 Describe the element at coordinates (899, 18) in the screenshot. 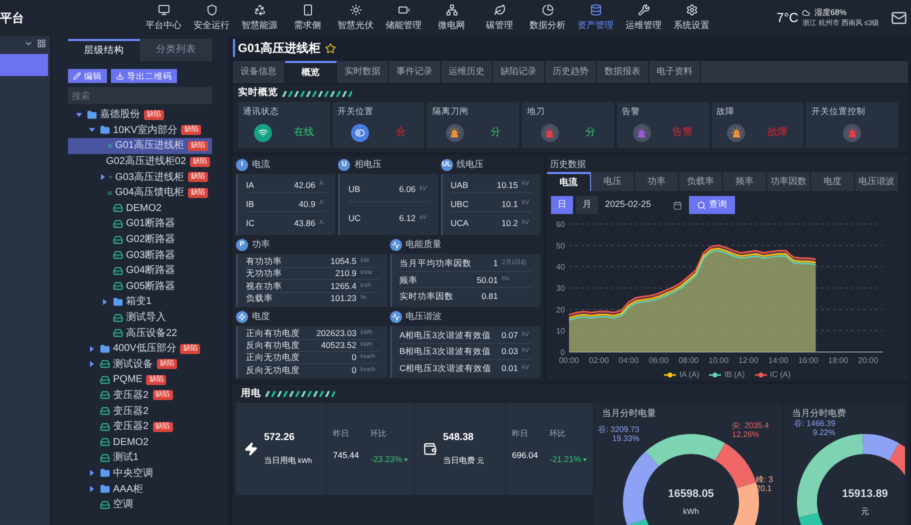

I see `mail-icon` at that location.